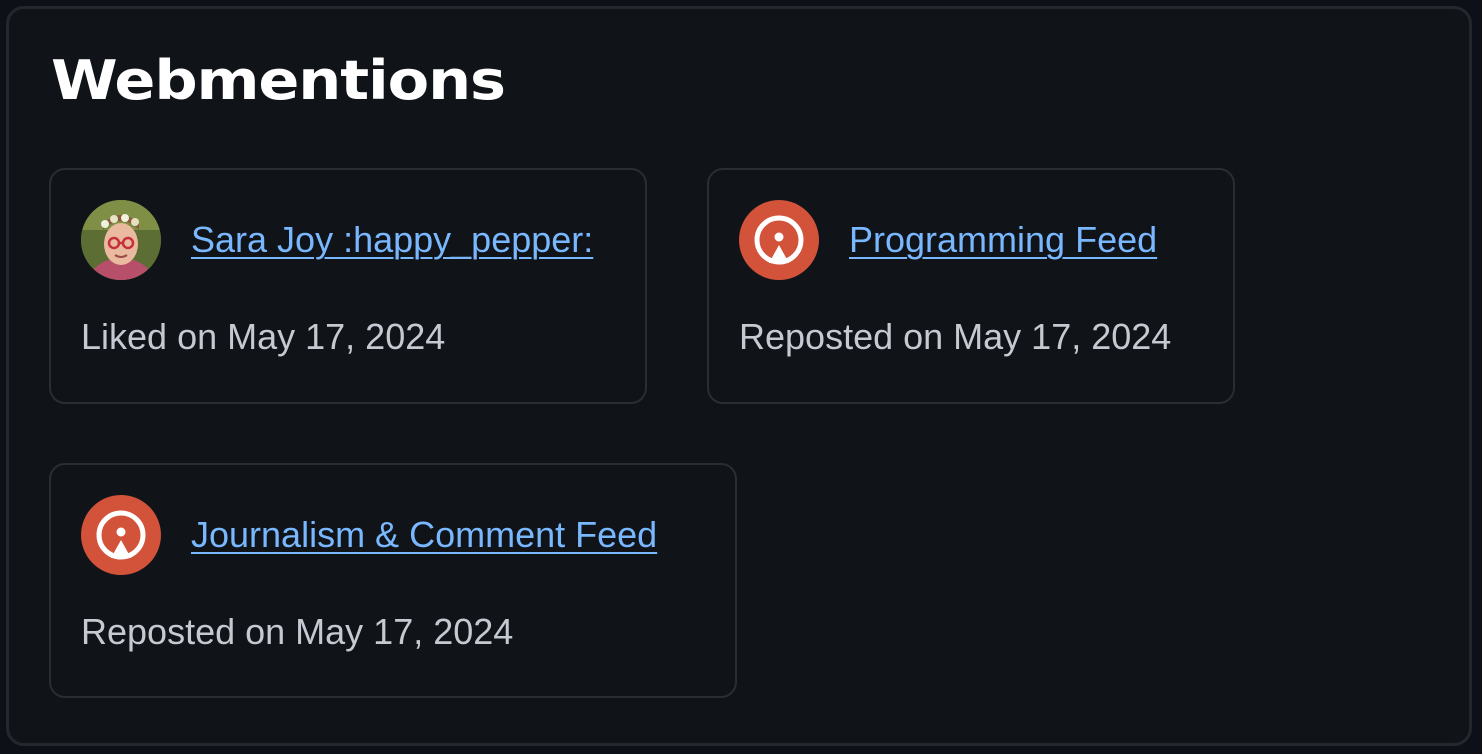 This screenshot has height=754, width=1482. Describe the element at coordinates (424, 535) in the screenshot. I see `author-link: Journalism & Comment Feed` at that location.